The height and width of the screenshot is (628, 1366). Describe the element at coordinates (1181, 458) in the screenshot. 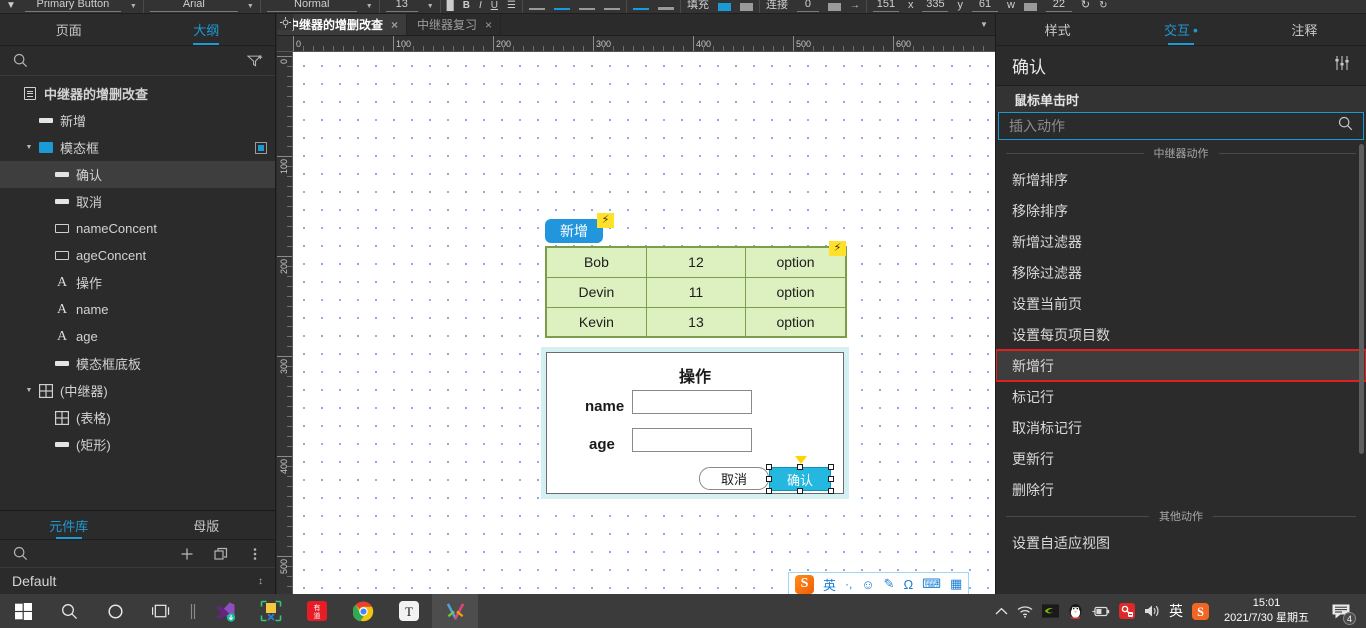

I see `action-list-item: 更新行` at that location.